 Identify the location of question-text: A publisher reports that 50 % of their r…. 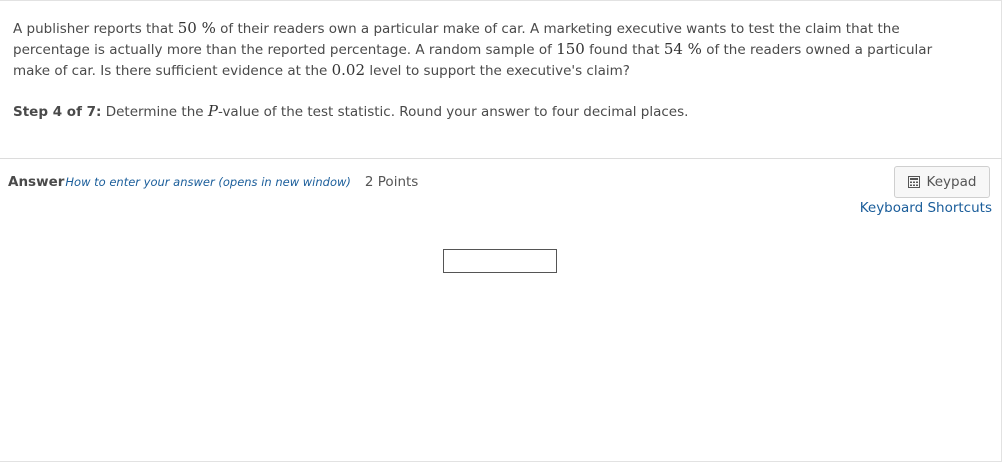
(493, 49).